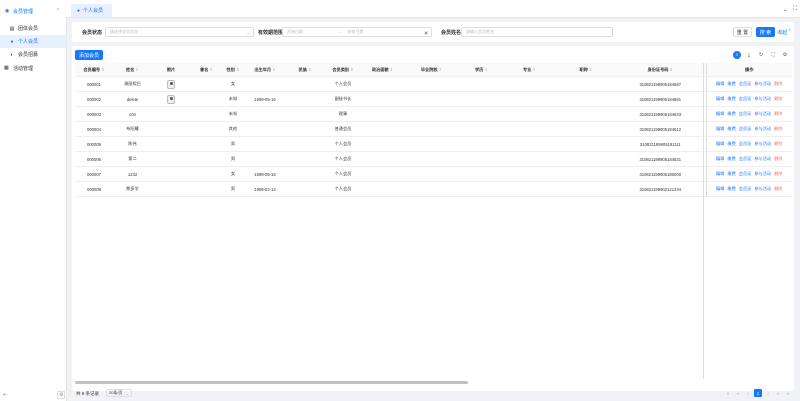 This screenshot has height=401, width=800. What do you see at coordinates (91, 10) in the screenshot?
I see `tab-personal-member: ● 个人会员` at bounding box center [91, 10].